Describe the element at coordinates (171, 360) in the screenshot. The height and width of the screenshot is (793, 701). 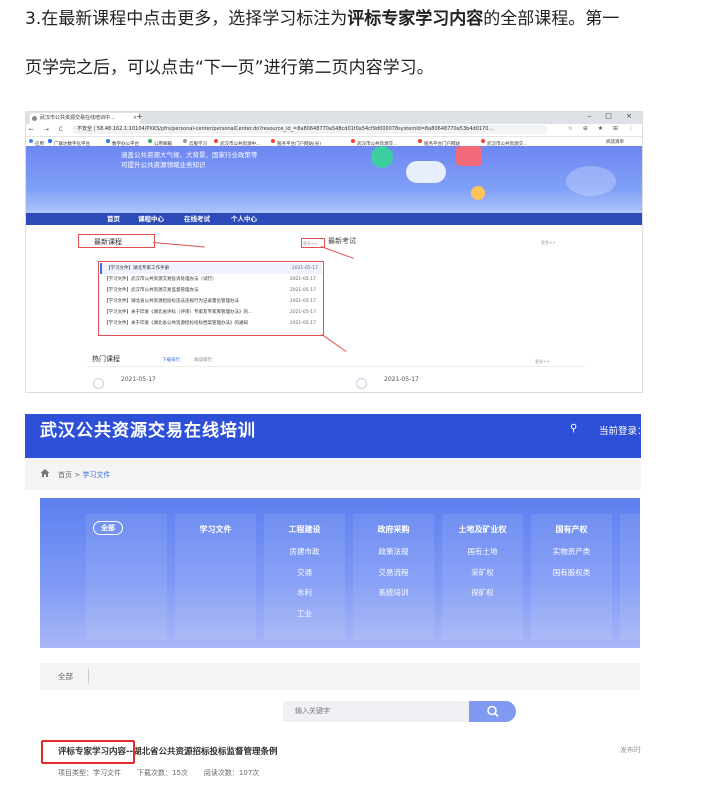
I see `tab-downloads: 下载排行` at that location.